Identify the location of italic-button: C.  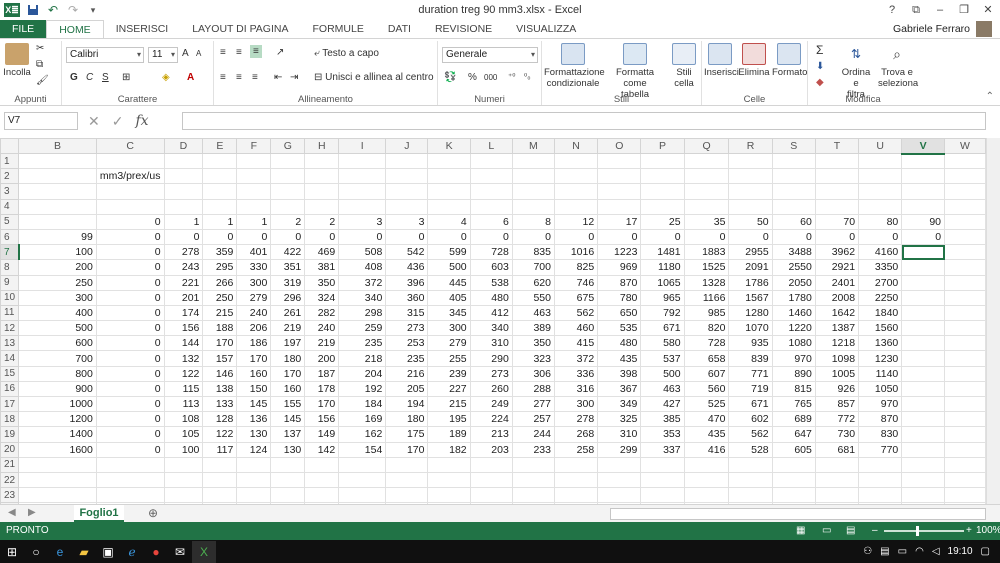
(89, 77).